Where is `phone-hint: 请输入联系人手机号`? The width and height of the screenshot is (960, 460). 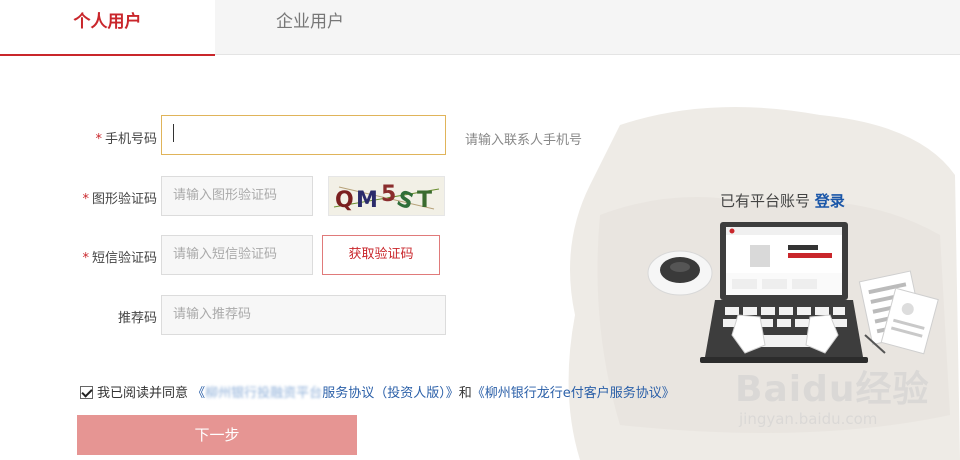 phone-hint: 请输入联系人手机号 is located at coordinates (524, 140).